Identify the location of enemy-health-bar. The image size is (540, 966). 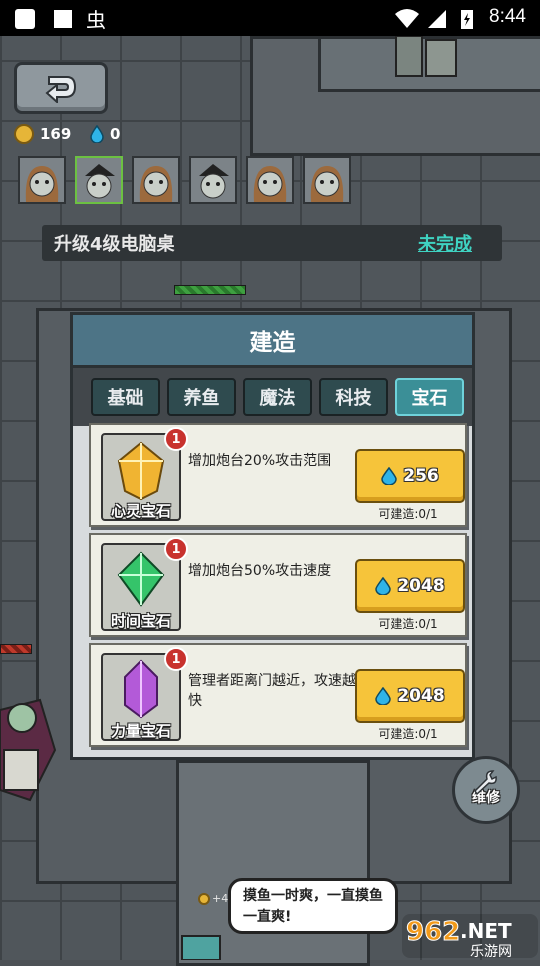
(16, 649).